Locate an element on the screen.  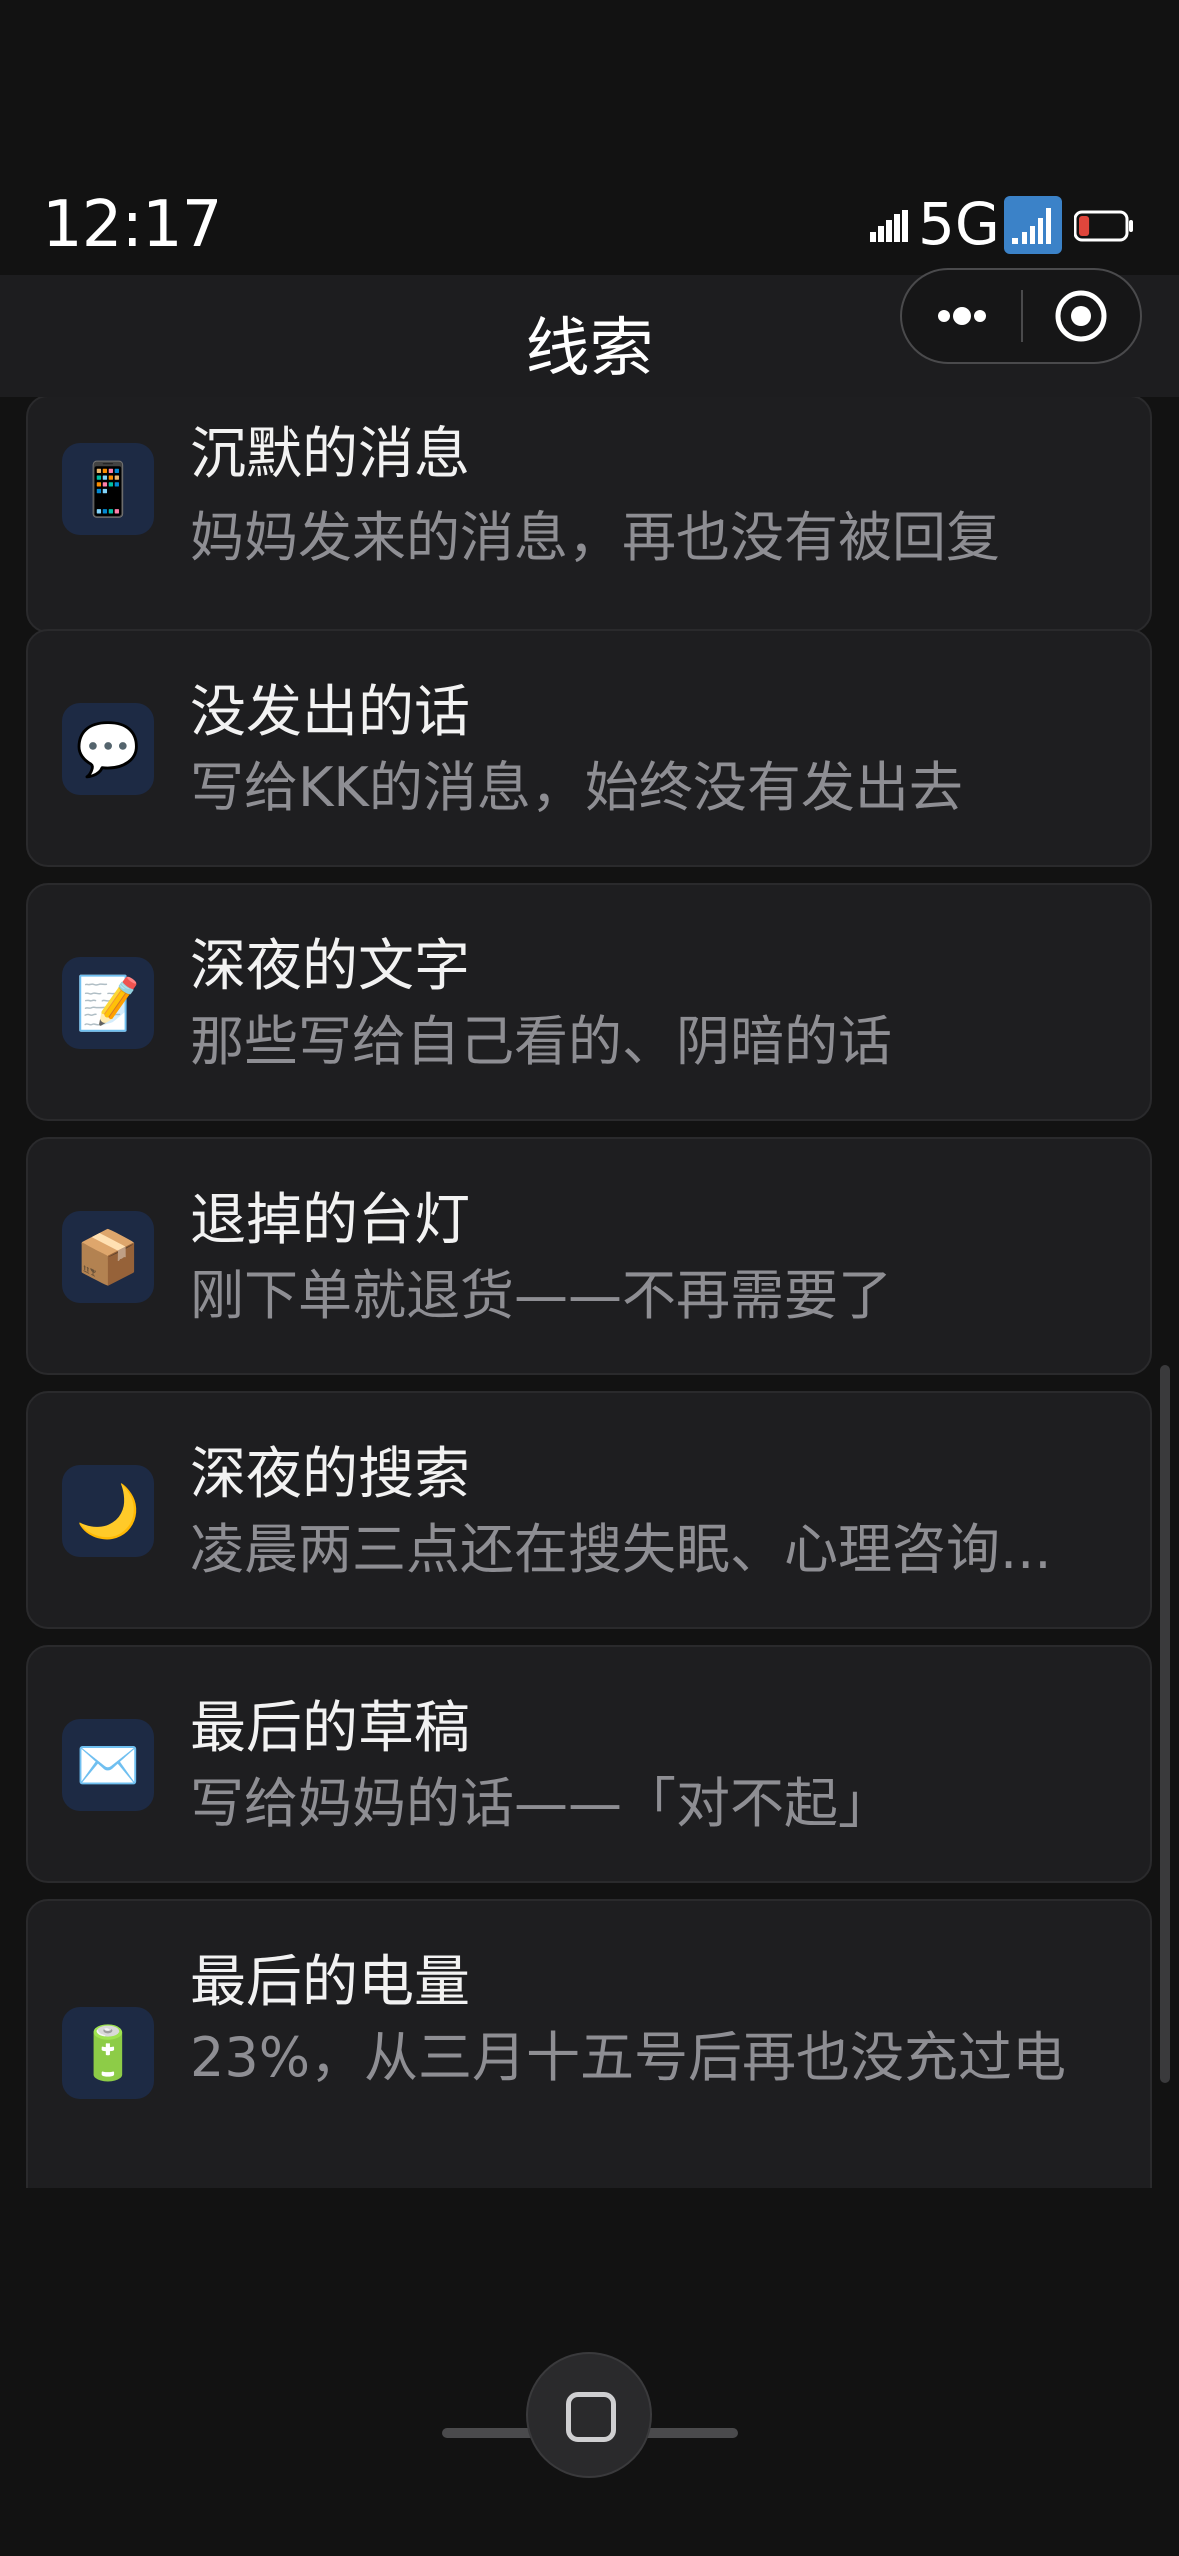
phone-icon: 📱 is located at coordinates (108, 489).